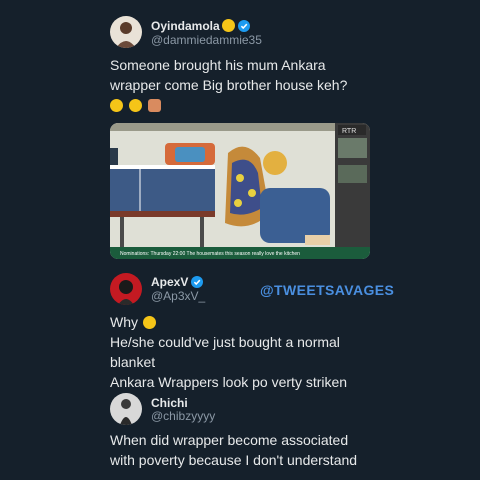  What do you see at coordinates (135, 105) in the screenshot?
I see `grin-emoji-icon` at bounding box center [135, 105].